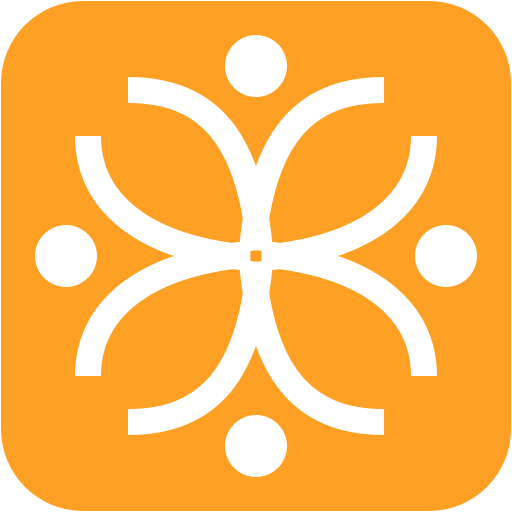  What do you see at coordinates (66, 256) in the screenshot?
I see `dot-left` at bounding box center [66, 256].